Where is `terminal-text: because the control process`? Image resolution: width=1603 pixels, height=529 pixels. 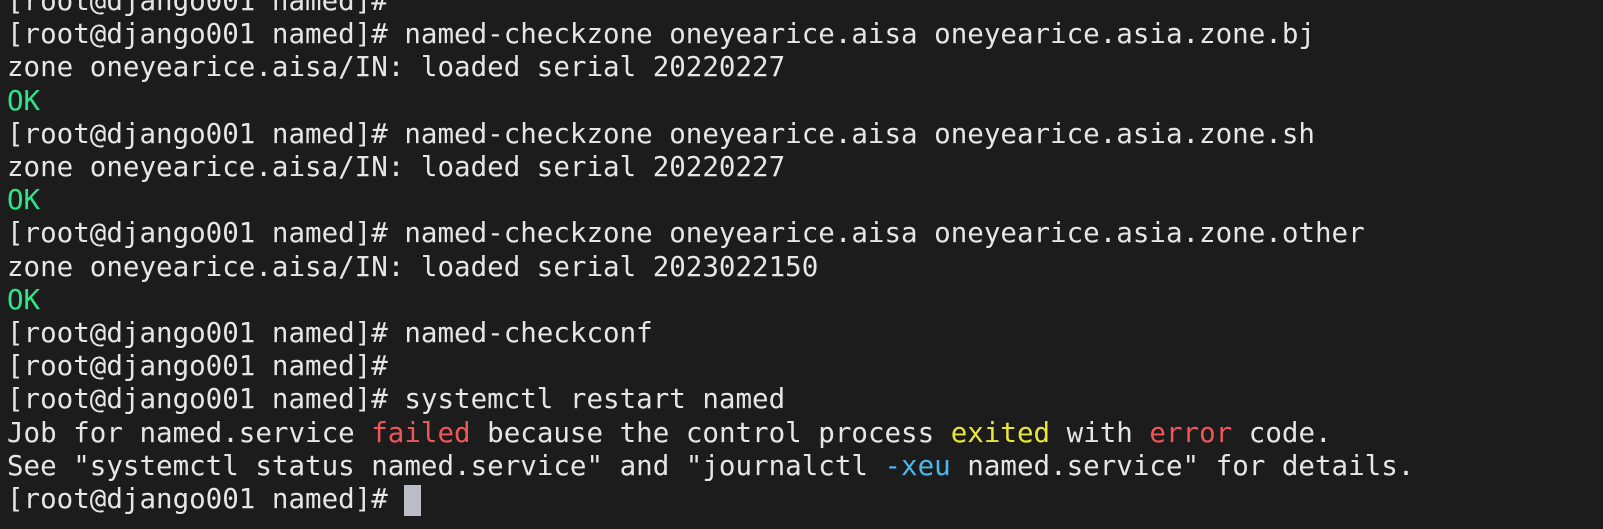 terminal-text: because the control process is located at coordinates (710, 432).